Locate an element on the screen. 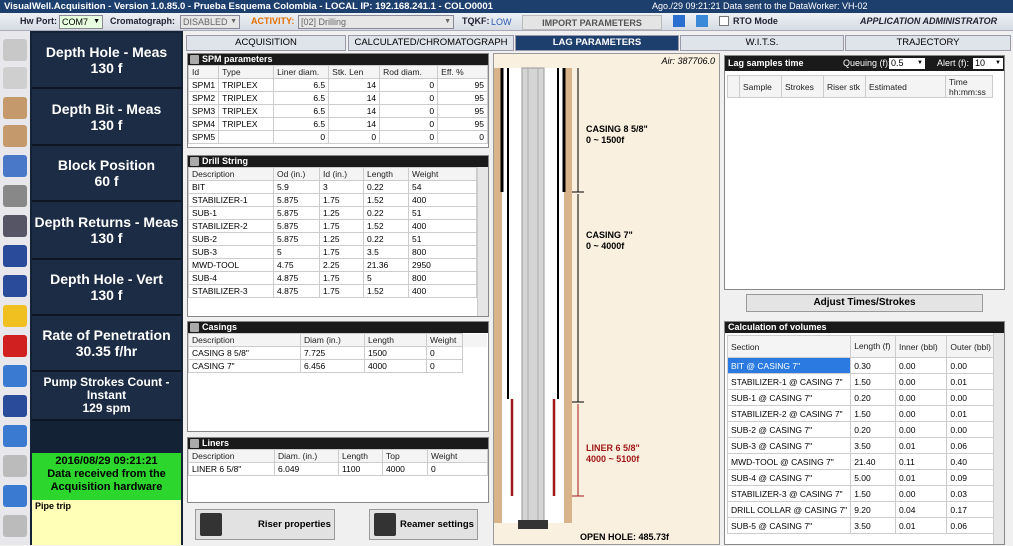 The height and width of the screenshot is (546, 1013). table-row: SUB-2 5.875 1.25 0.22 51 is located at coordinates (332, 239).